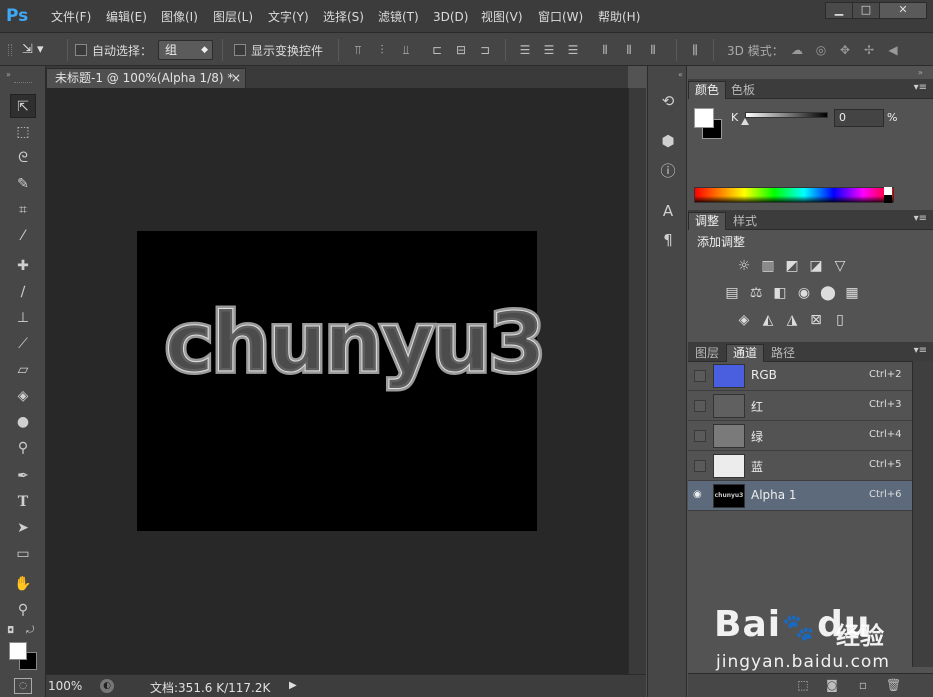  I want to click on crop-tool-icon: ⌗, so click(23, 210).